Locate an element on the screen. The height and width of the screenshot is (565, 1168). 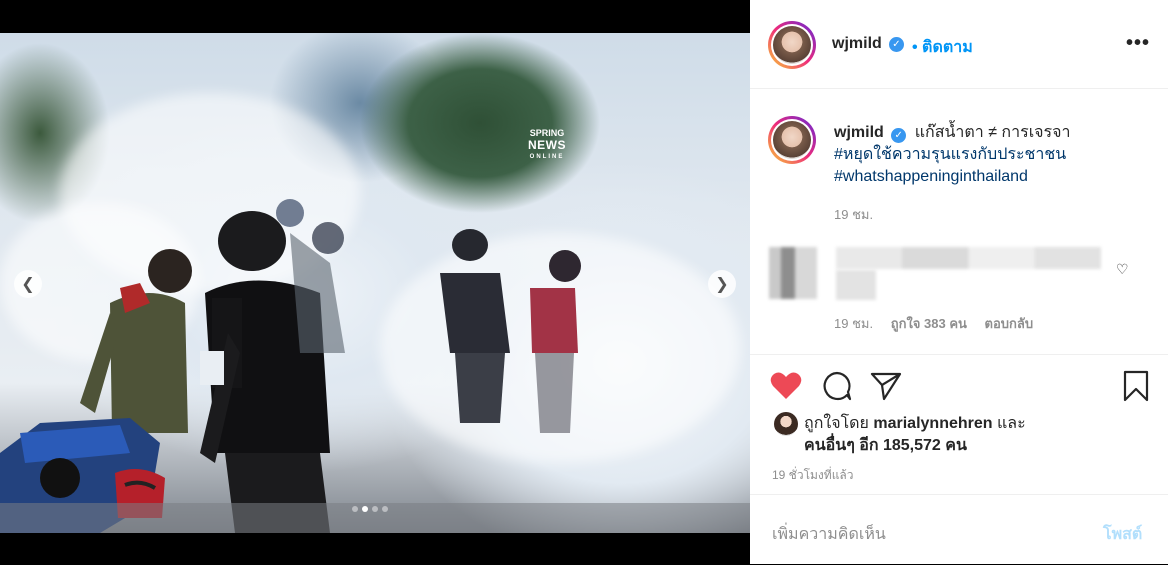
hashtag-link: #หยุดใช้ความรุนแรงกับประชาชน is located at coordinates (989, 155).